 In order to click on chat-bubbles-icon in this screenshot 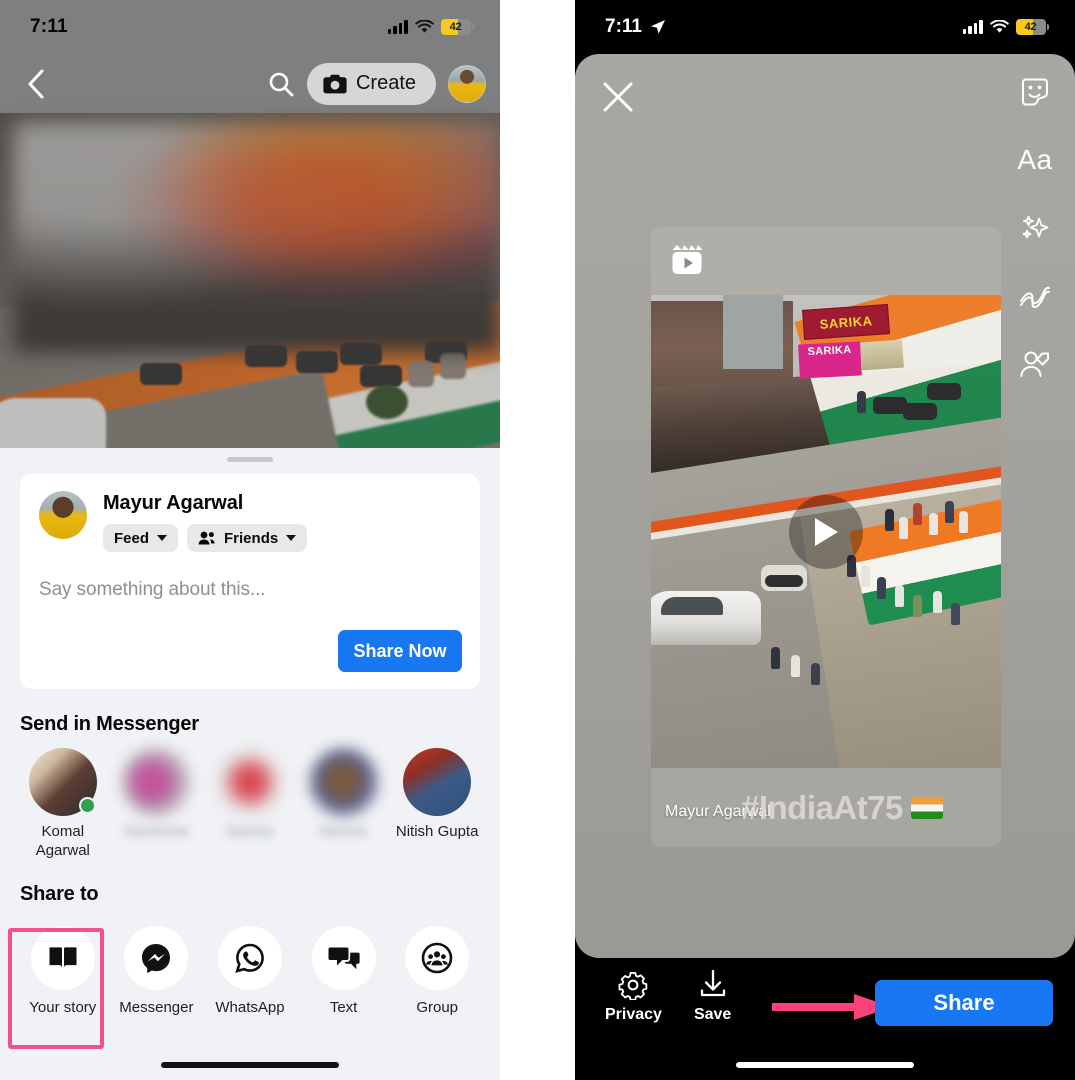, I will do `click(343, 957)`.